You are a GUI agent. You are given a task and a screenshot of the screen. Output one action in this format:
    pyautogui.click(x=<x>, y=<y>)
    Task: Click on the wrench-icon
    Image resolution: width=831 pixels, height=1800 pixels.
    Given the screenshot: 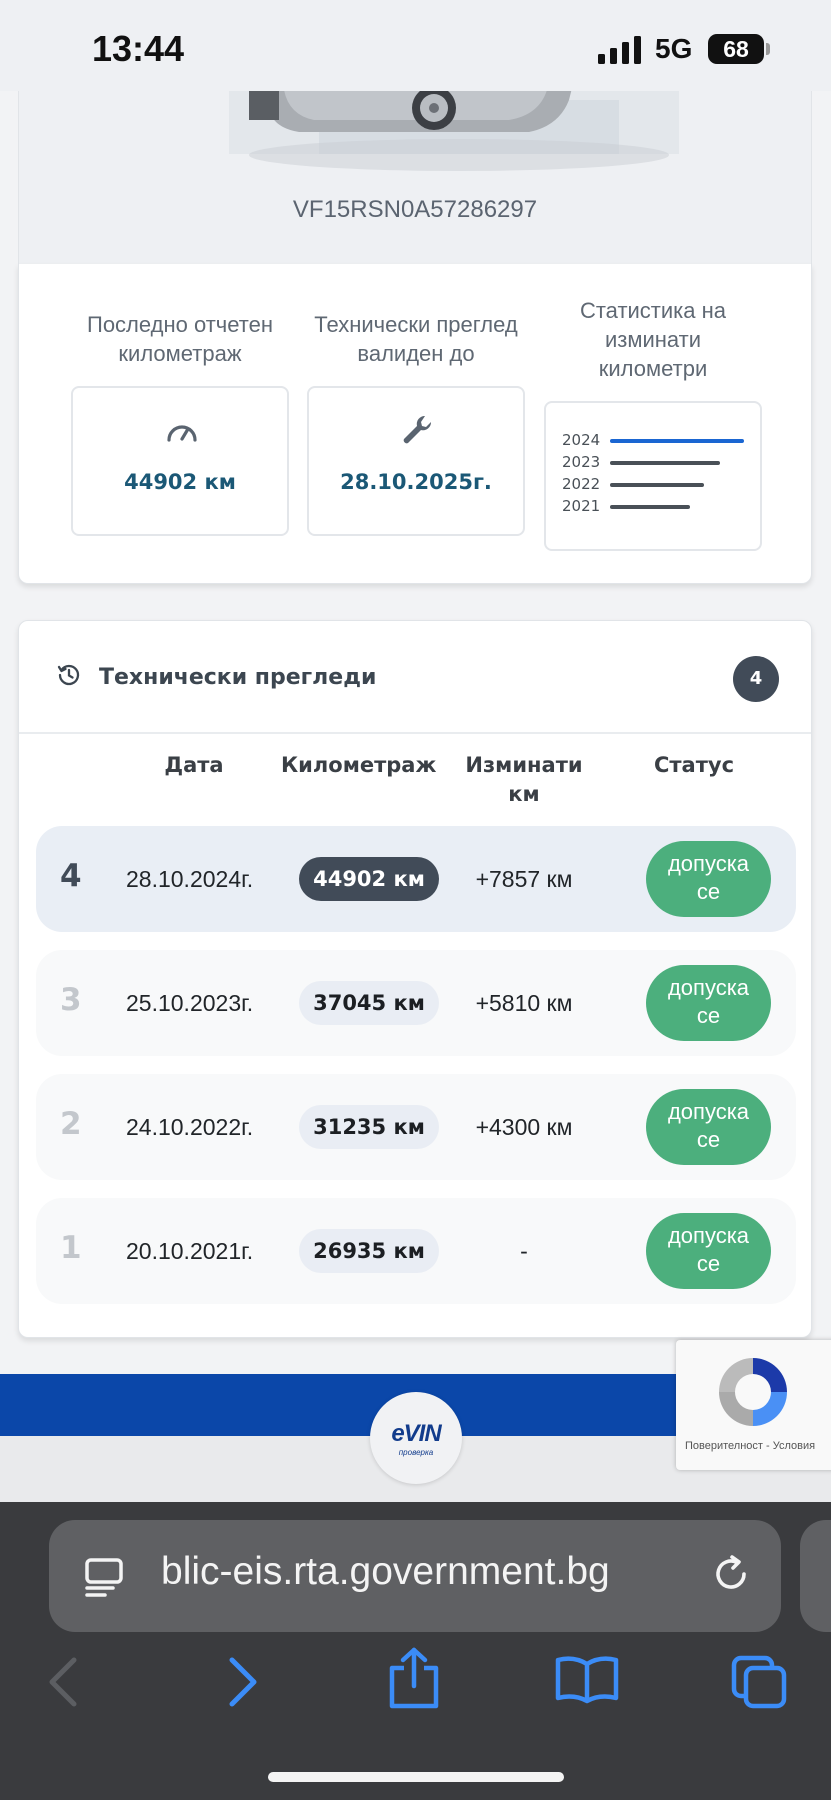 What is the action you would take?
    pyautogui.click(x=417, y=429)
    